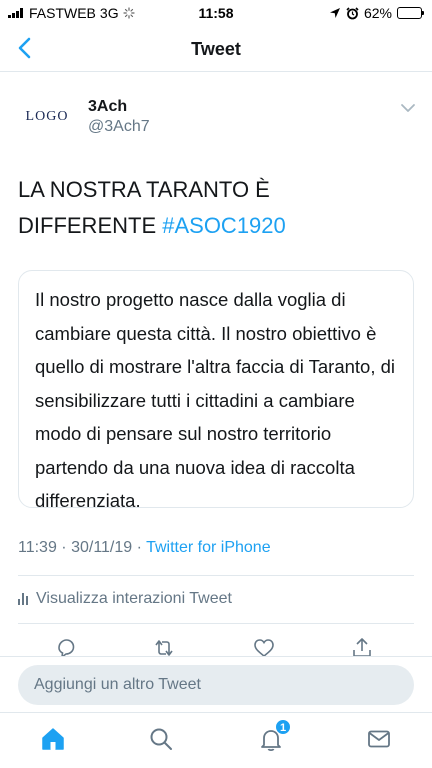 Image resolution: width=432 pixels, height=768 pixels. I want to click on notifications-tab: 1, so click(274, 736).